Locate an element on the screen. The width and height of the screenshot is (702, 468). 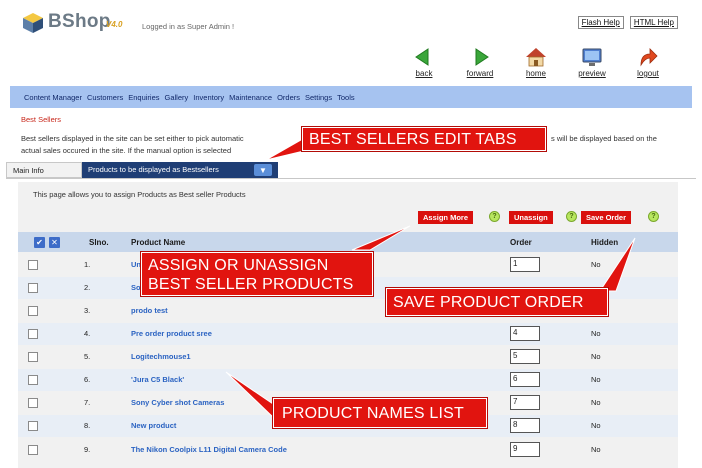
monitor-icon is located at coordinates (592, 57).